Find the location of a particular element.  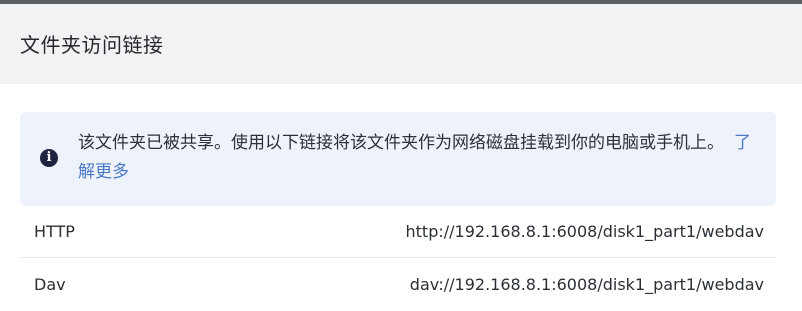

link-label-http: HTTP is located at coordinates (54, 231).